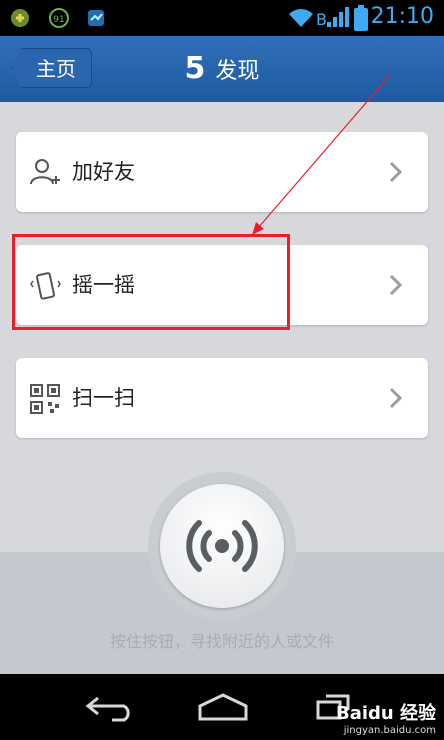 The image size is (444, 740). I want to click on home-nav-icon, so click(223, 707).